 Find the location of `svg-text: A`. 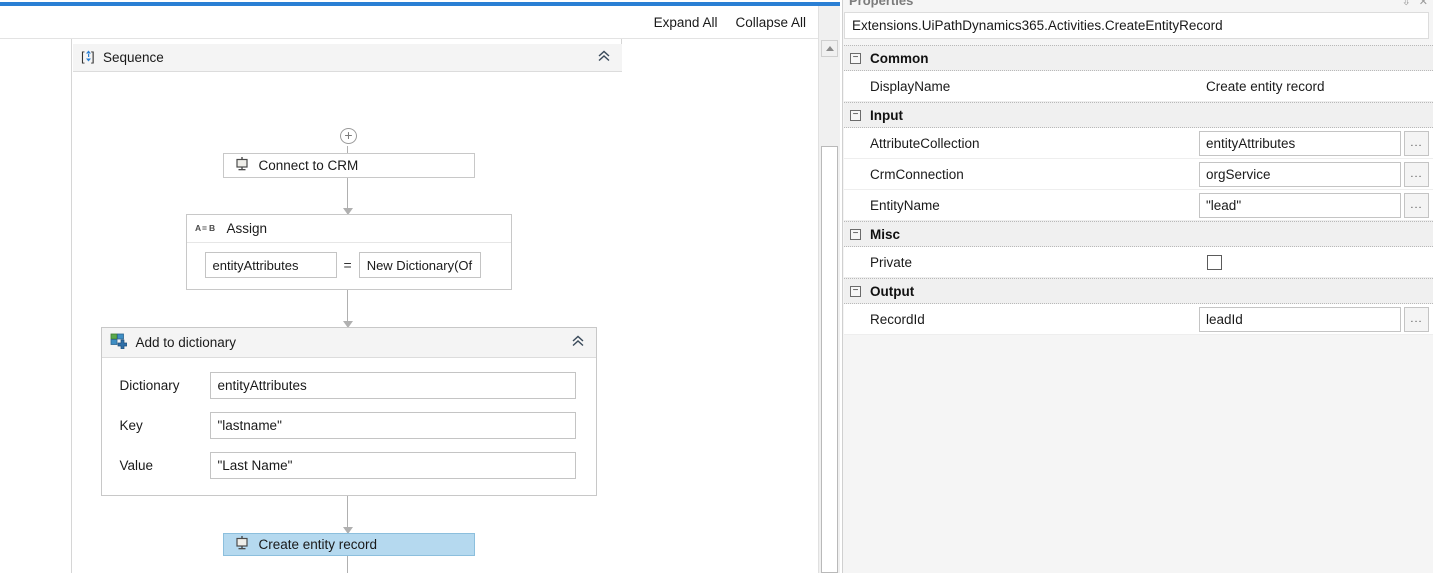

svg-text: A is located at coordinates (198, 228).